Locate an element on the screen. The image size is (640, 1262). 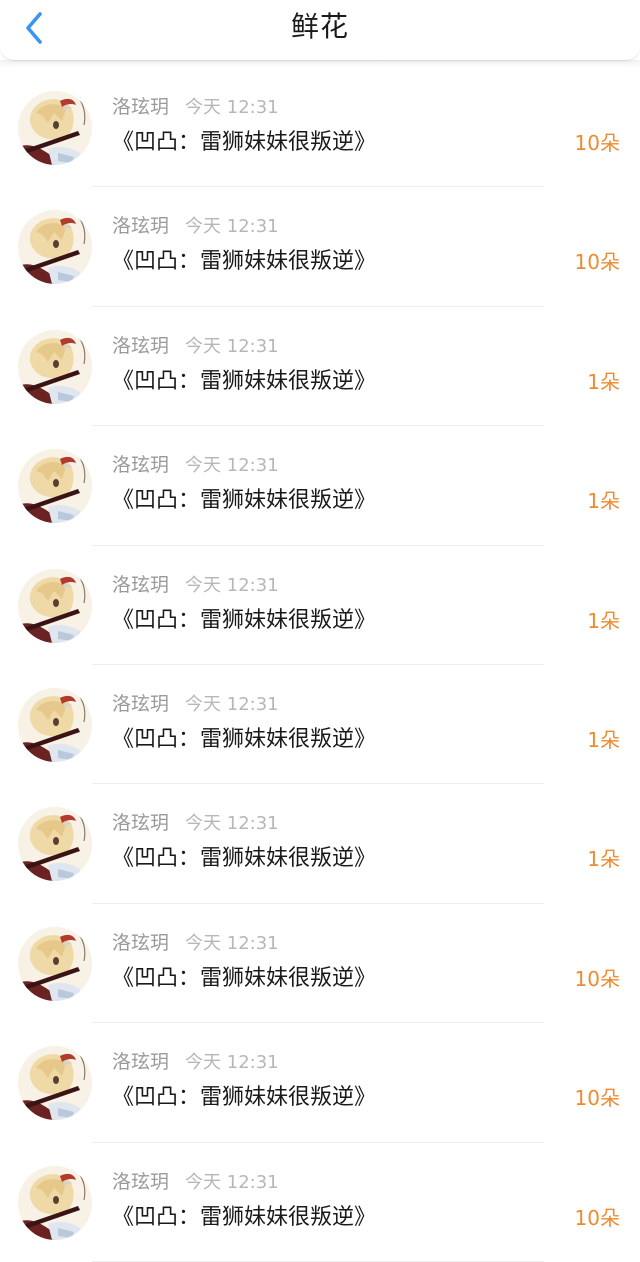
page-title: 鲜花 is located at coordinates (319, 26).